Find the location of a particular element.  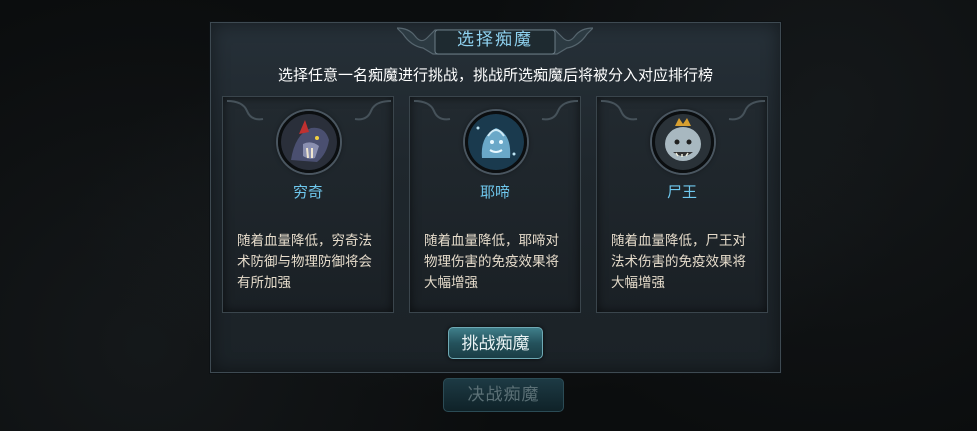

dialog-title-plate: 选择痴魔 is located at coordinates (495, 40).